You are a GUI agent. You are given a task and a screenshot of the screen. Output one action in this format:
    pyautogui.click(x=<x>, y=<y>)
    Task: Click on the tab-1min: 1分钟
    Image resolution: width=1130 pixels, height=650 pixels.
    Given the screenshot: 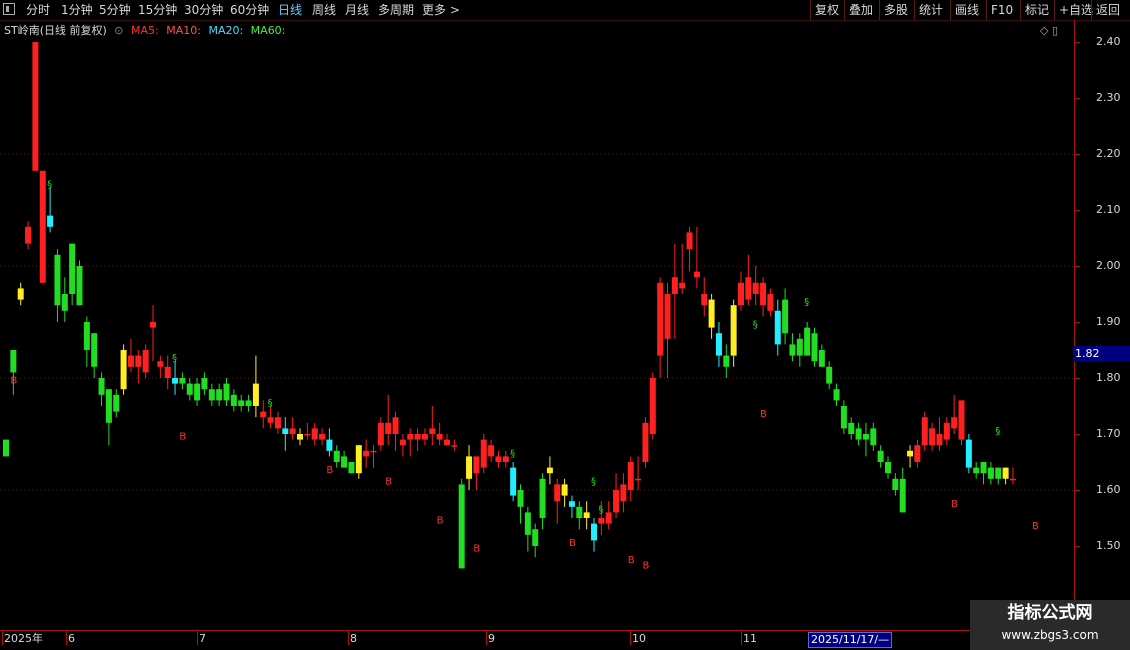 What is the action you would take?
    pyautogui.click(x=77, y=10)
    